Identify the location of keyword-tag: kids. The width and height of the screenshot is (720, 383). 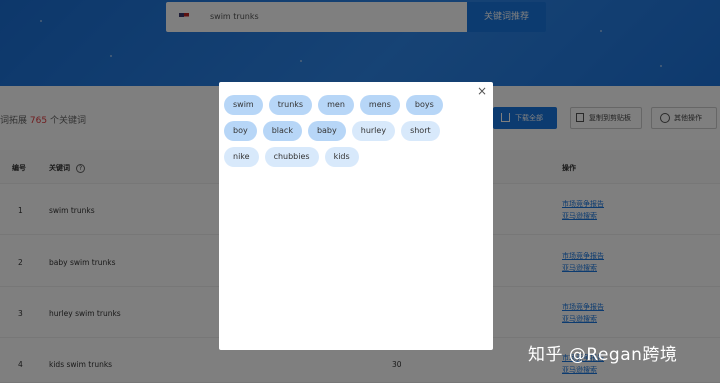
(341, 157).